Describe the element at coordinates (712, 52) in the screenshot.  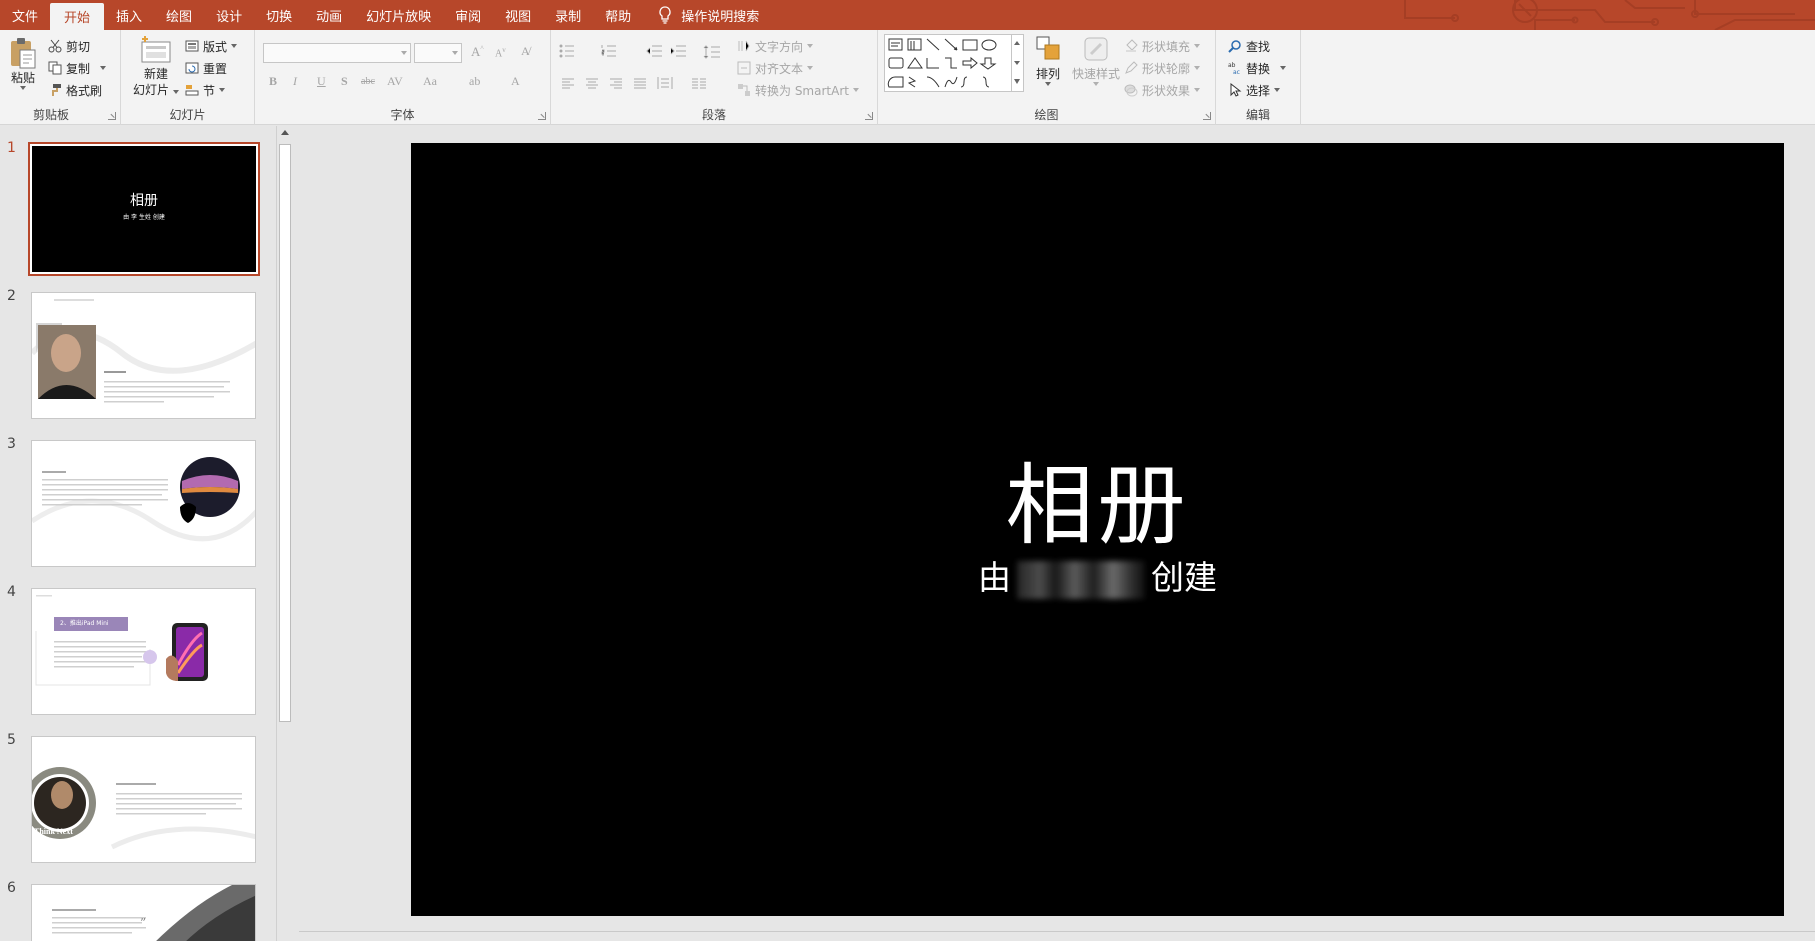
I see `line-spacing-icon` at that location.